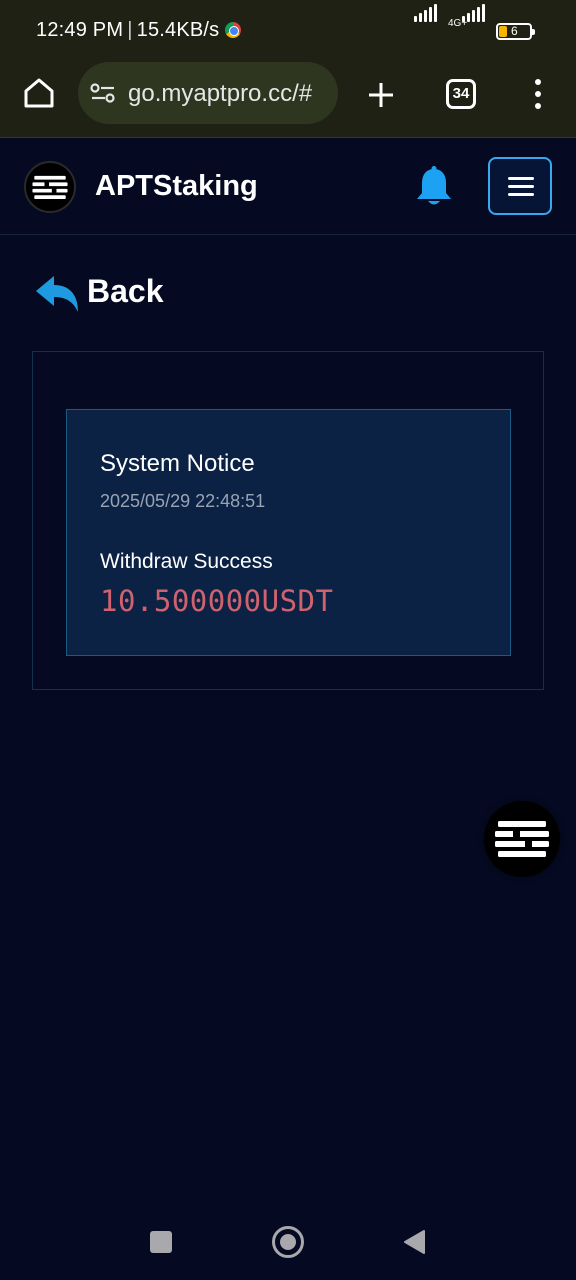  I want to click on back-label: Back, so click(125, 291).